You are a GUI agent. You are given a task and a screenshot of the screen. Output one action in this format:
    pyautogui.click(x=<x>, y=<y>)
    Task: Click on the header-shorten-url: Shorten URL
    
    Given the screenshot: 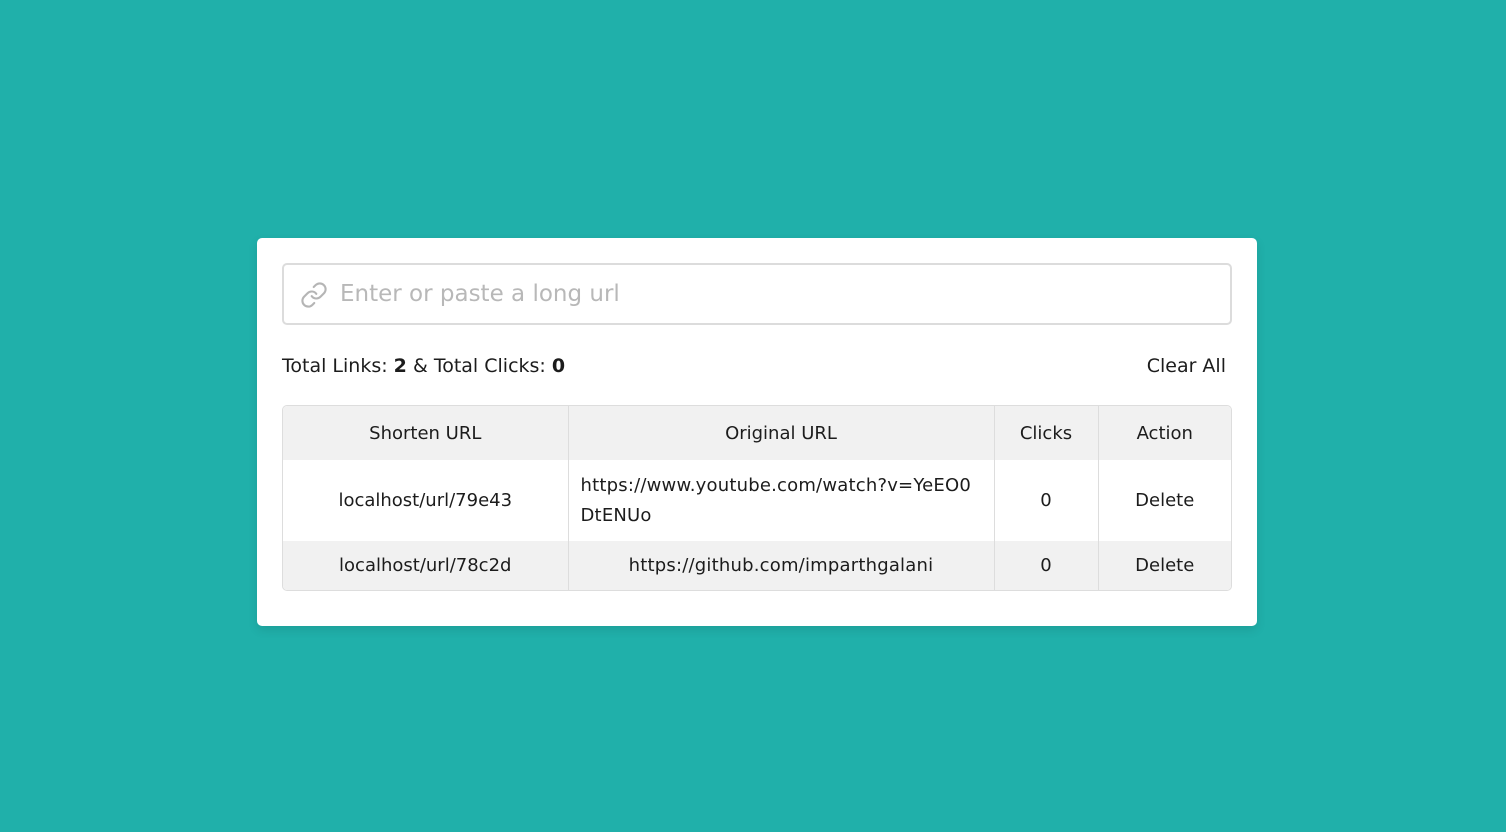 What is the action you would take?
    pyautogui.click(x=426, y=433)
    